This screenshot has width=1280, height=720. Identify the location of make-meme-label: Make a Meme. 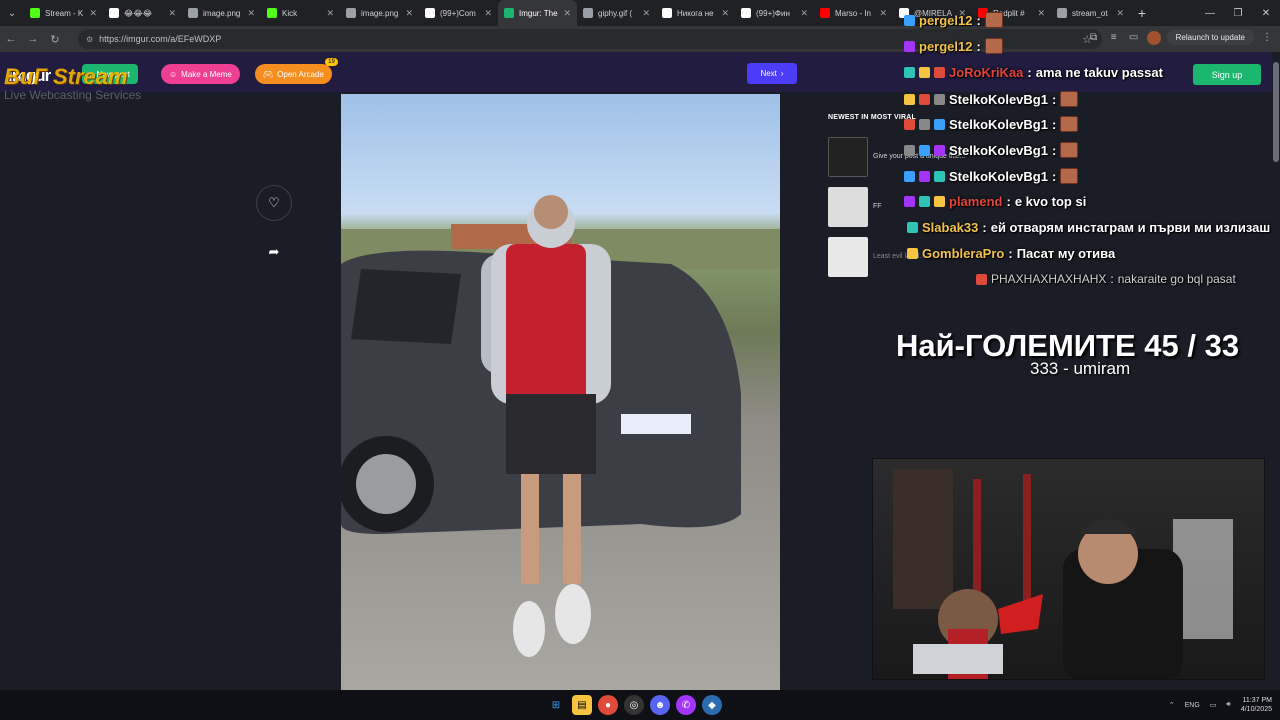
(206, 74).